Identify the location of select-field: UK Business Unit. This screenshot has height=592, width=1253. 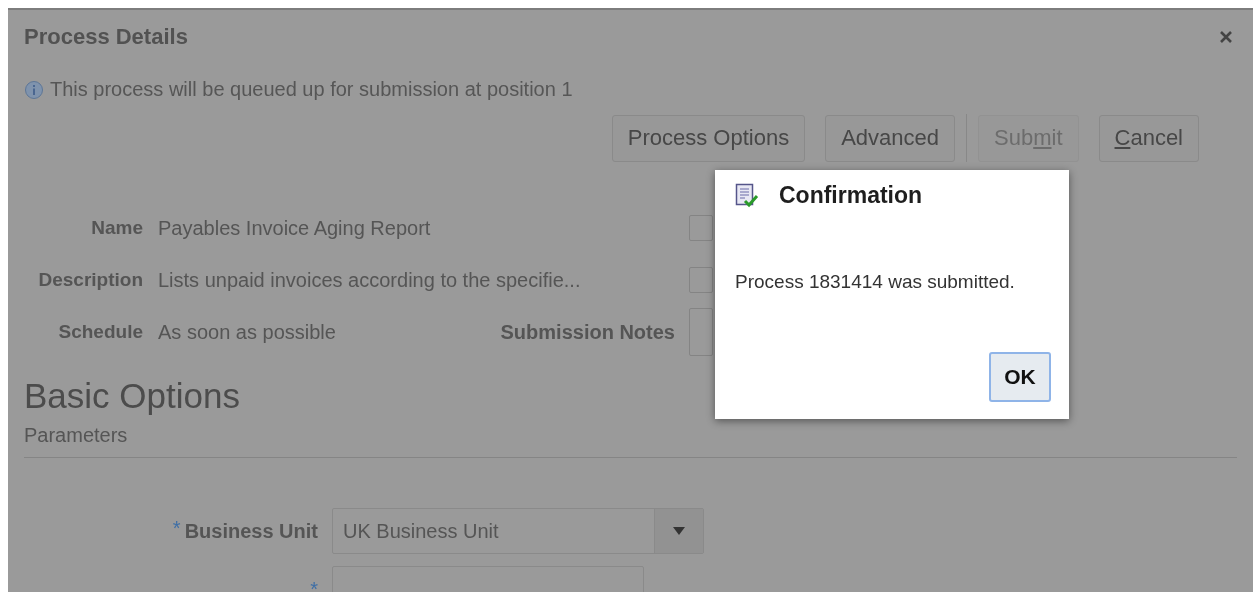
(518, 531).